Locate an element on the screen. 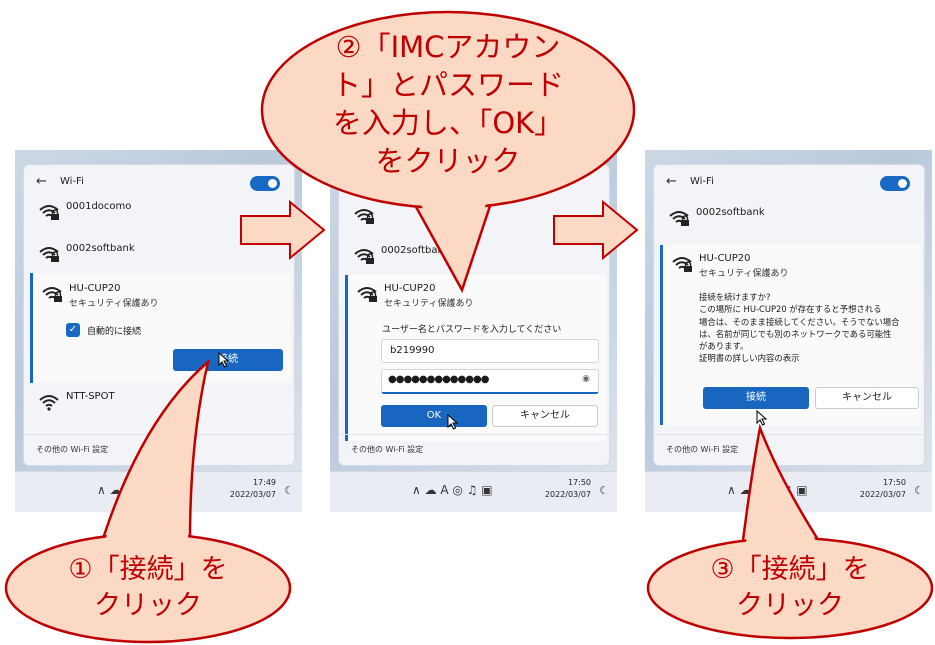 This screenshot has height=645, width=935. callout-line: ③「接続」を is located at coordinates (790, 569).